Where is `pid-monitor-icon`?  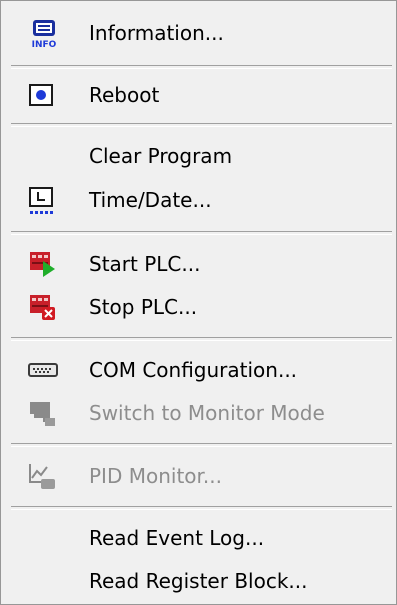
pid-monitor-icon is located at coordinates (45, 477).